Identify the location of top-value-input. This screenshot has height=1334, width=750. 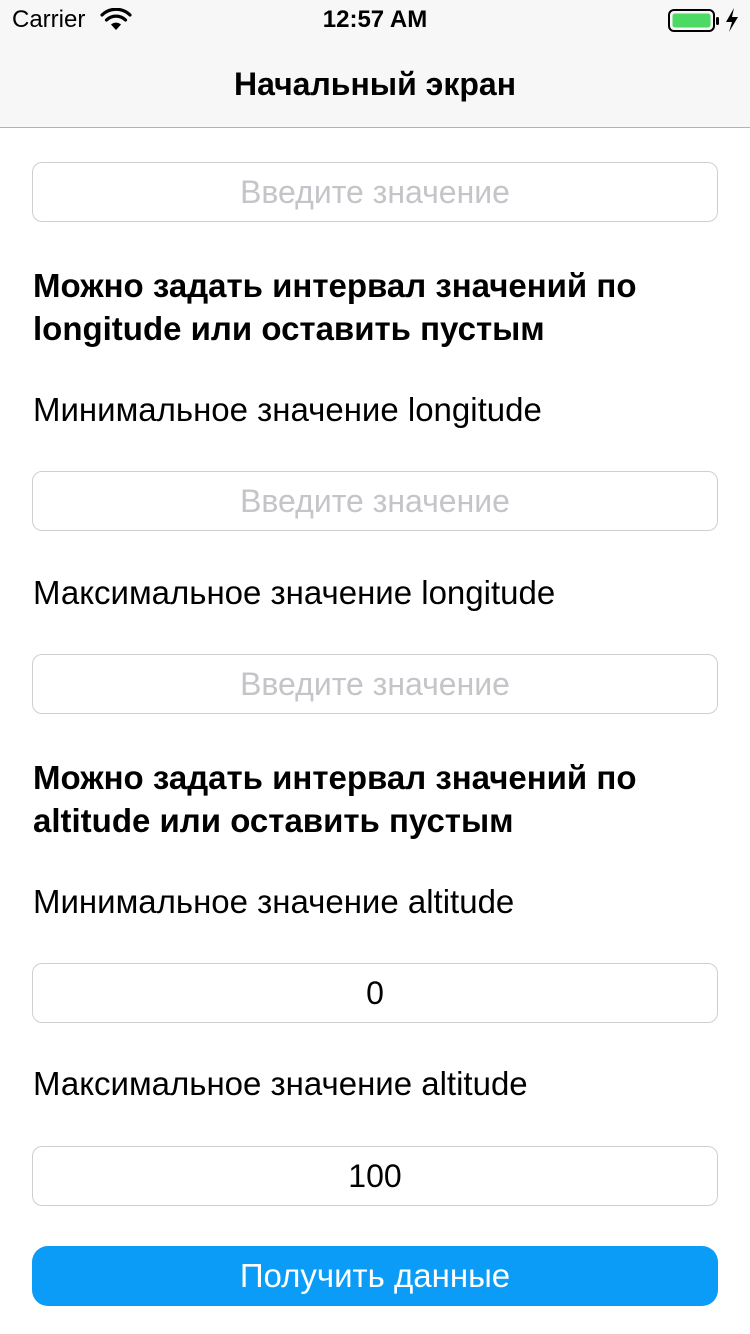
(375, 192).